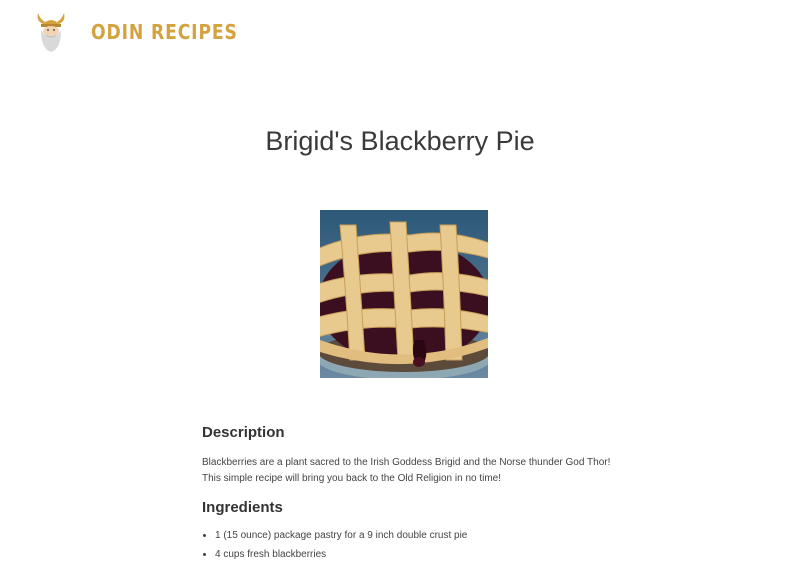 Image resolution: width=800 pixels, height=566 pixels. I want to click on blackberry-pie-photo, so click(404, 294).